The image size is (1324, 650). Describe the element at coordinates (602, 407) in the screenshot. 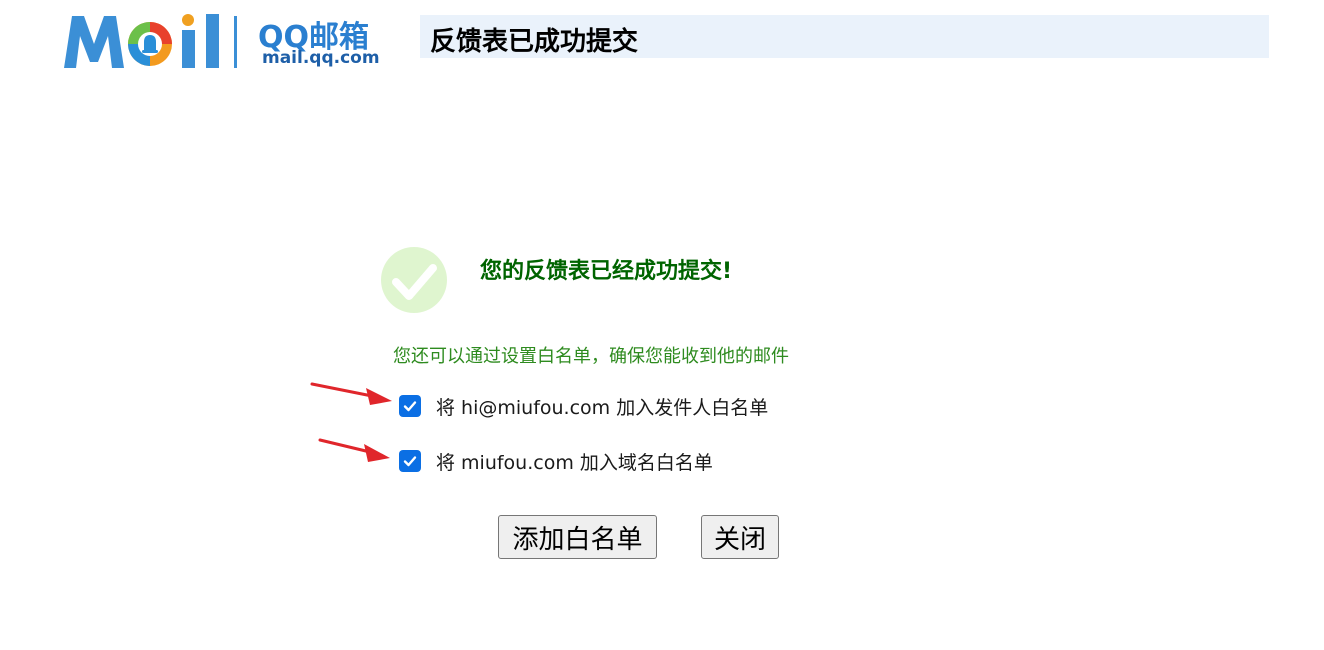

I see `sender-whitelist-label: 将 hi@miufou.com 加入发件人白名单` at that location.